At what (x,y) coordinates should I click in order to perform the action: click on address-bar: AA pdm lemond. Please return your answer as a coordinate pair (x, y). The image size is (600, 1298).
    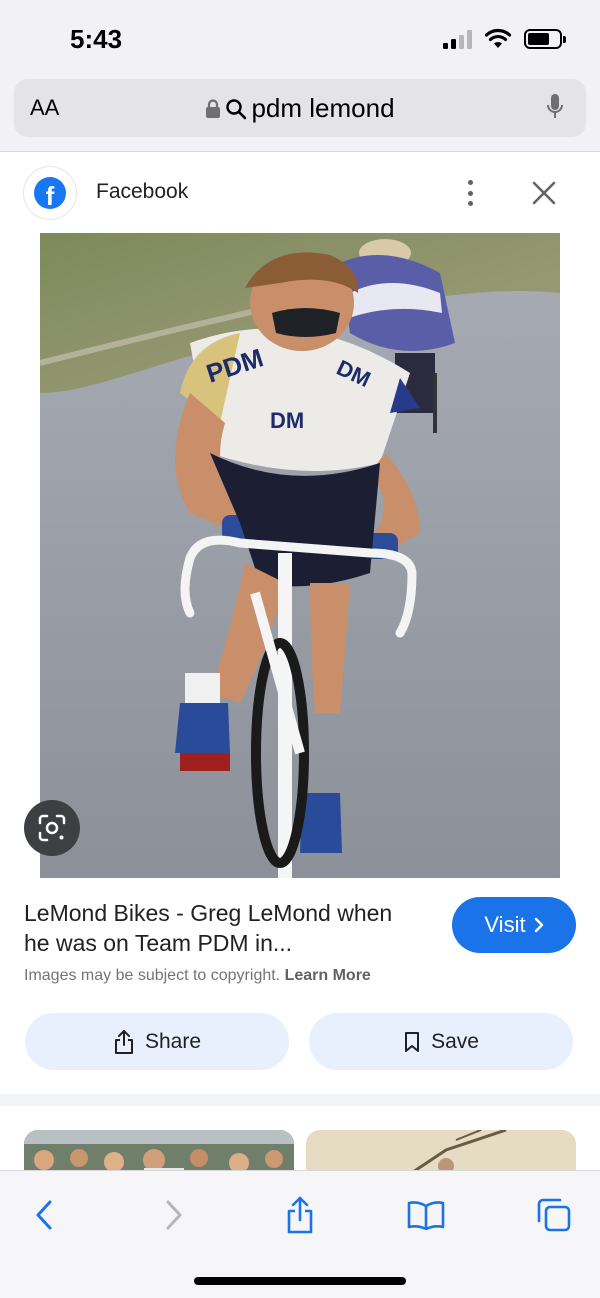
    Looking at the image, I should click on (300, 108).